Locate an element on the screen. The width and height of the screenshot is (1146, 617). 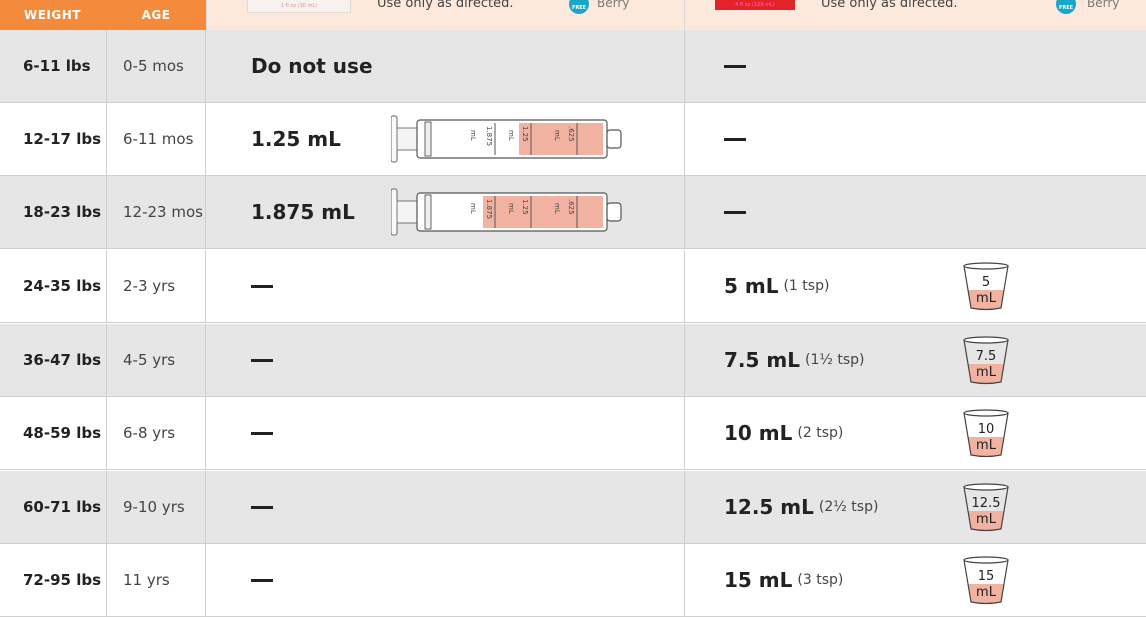
dose-amount: 15 mL is located at coordinates (758, 580).